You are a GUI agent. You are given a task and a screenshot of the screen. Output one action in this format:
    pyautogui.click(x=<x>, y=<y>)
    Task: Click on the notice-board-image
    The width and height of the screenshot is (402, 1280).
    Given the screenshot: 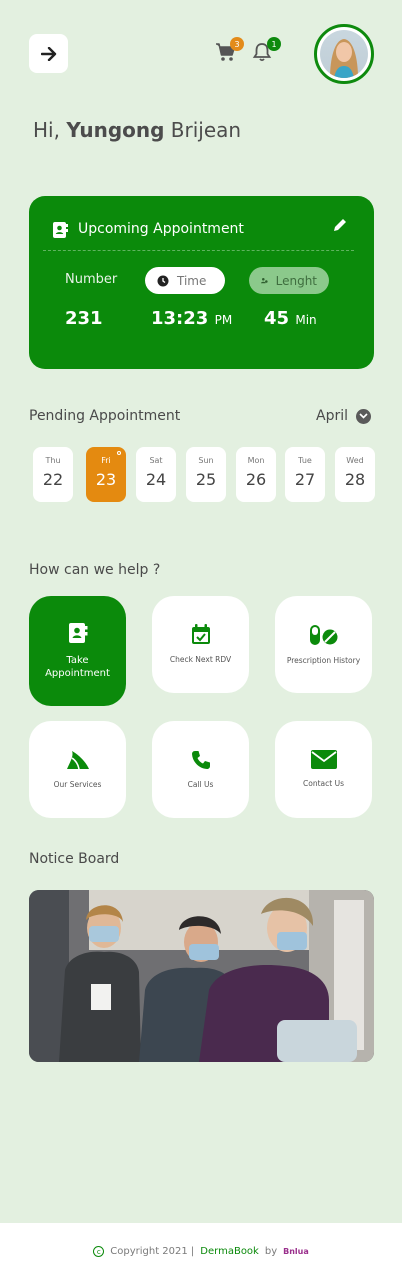 What is the action you would take?
    pyautogui.click(x=201, y=976)
    